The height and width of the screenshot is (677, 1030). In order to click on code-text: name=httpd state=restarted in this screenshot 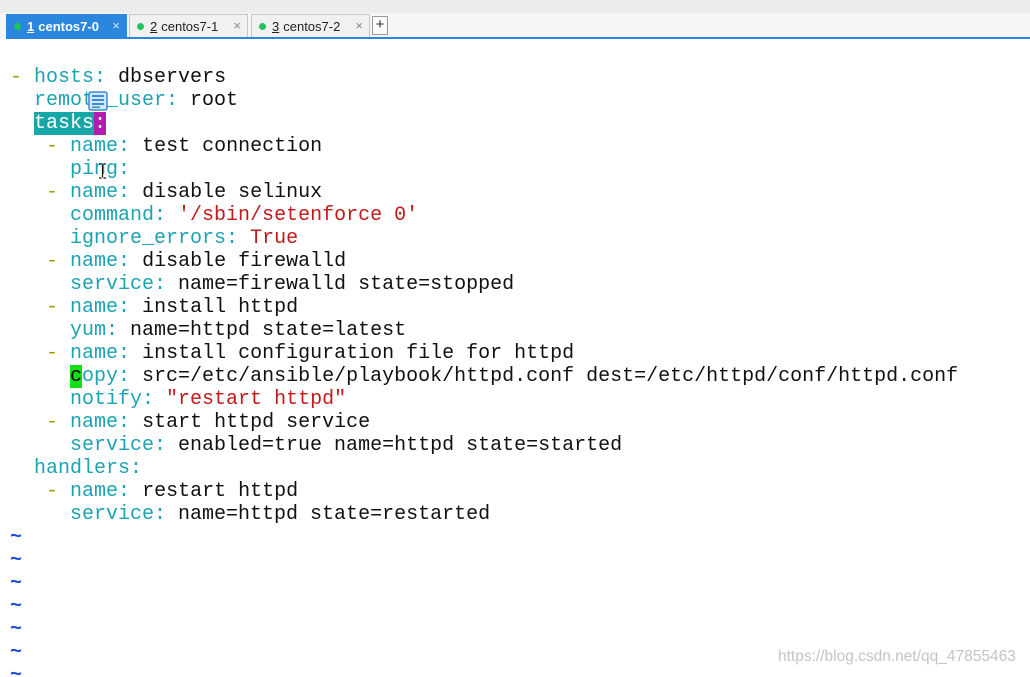, I will do `click(328, 514)`.